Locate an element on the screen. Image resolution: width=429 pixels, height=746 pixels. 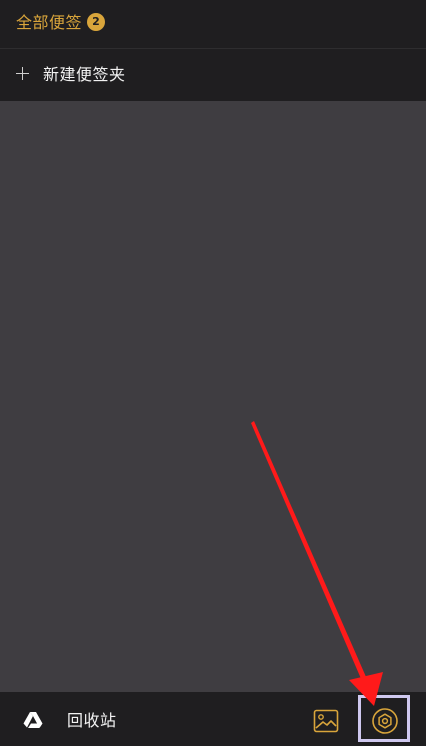
settings-highlight-box is located at coordinates (384, 718).